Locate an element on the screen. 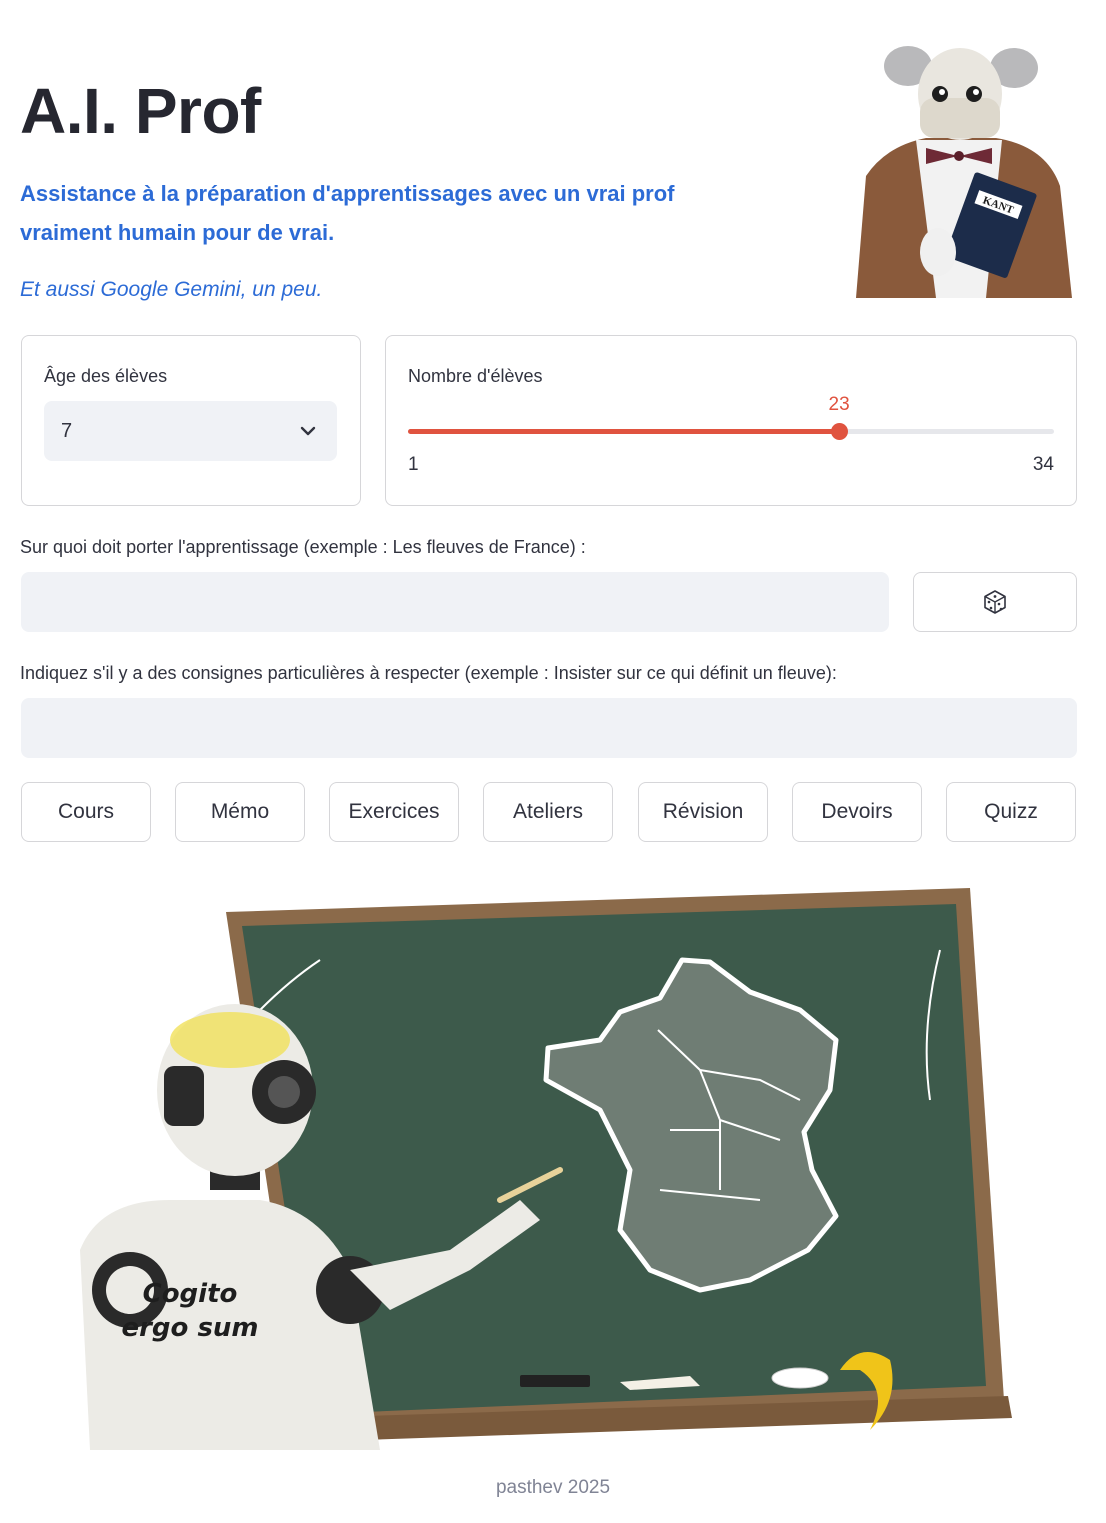 Image resolution: width=1106 pixels, height=1523 pixels. footer-text: pasthev 2025 is located at coordinates (553, 1487).